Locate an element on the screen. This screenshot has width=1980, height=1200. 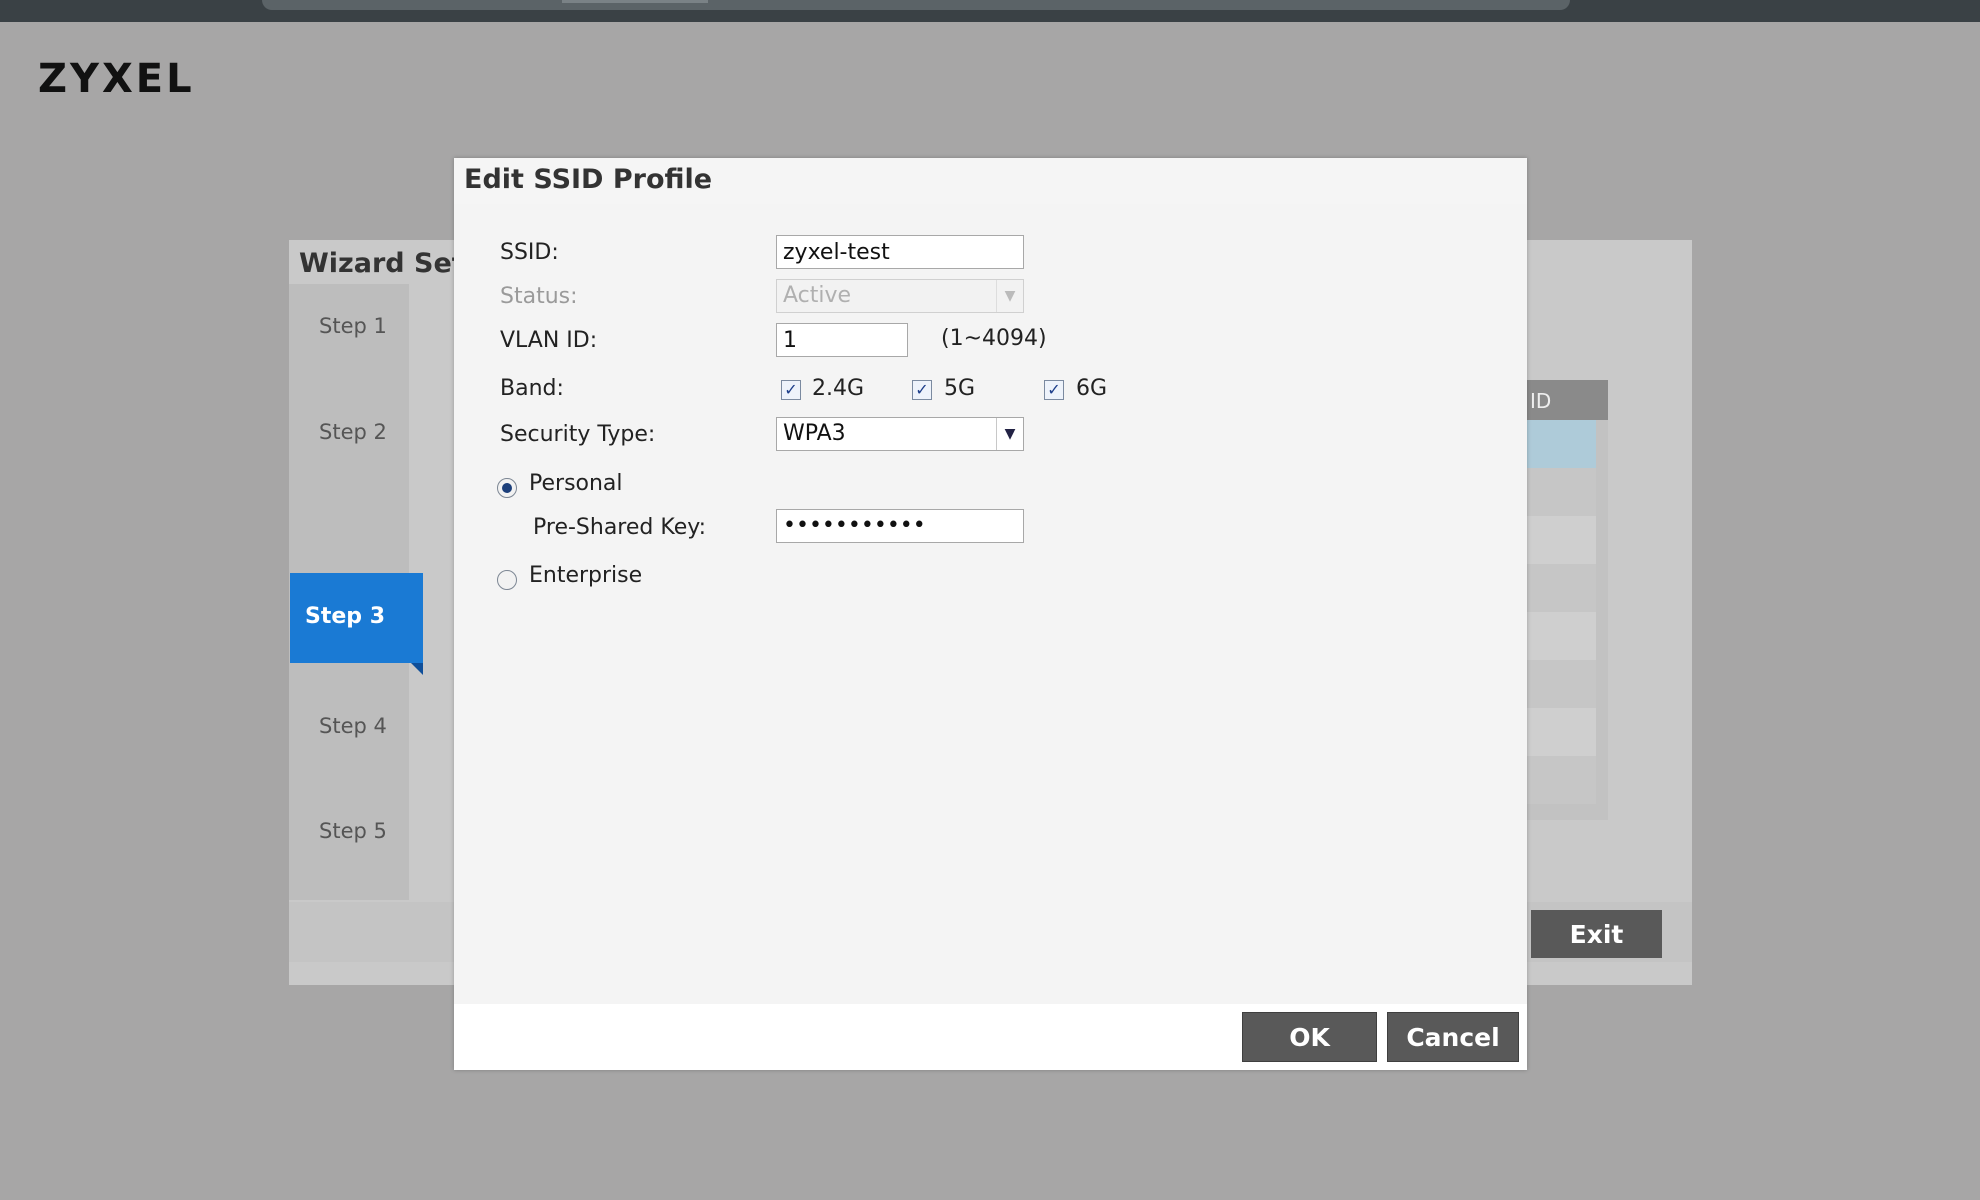
dialog-title: Edit SSID Profile is located at coordinates (588, 179).